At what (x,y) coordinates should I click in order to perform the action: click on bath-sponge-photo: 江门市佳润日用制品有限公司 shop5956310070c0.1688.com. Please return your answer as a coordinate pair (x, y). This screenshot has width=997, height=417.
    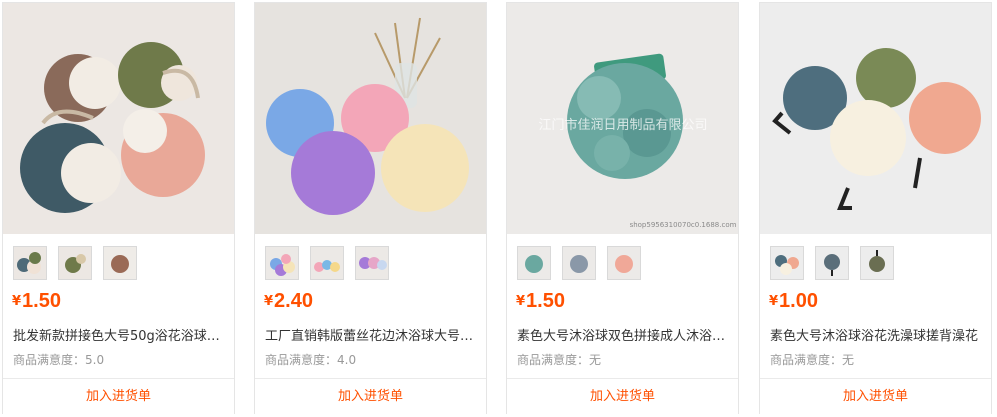
    Looking at the image, I should click on (622, 118).